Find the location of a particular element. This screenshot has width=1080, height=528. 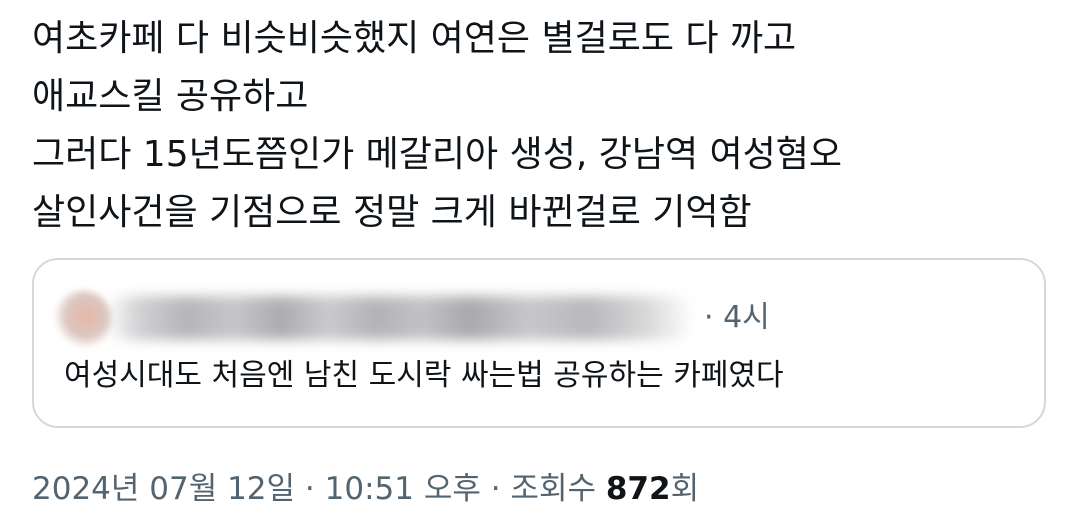

views-count: 872 is located at coordinates (638, 489).